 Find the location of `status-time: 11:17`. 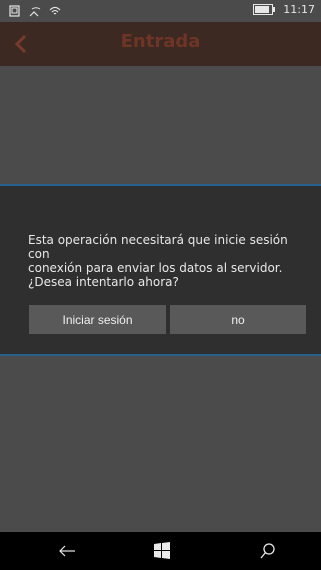

status-time: 11:17 is located at coordinates (299, 9).